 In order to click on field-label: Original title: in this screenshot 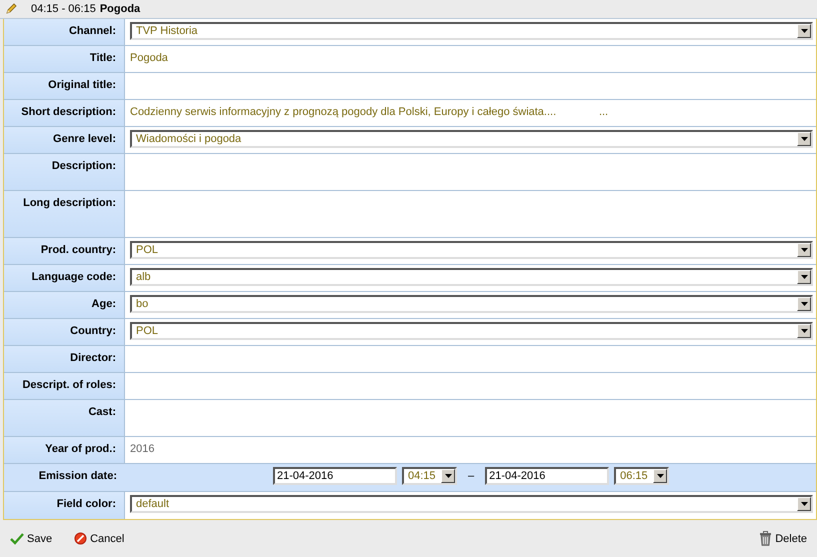, I will do `click(82, 85)`.